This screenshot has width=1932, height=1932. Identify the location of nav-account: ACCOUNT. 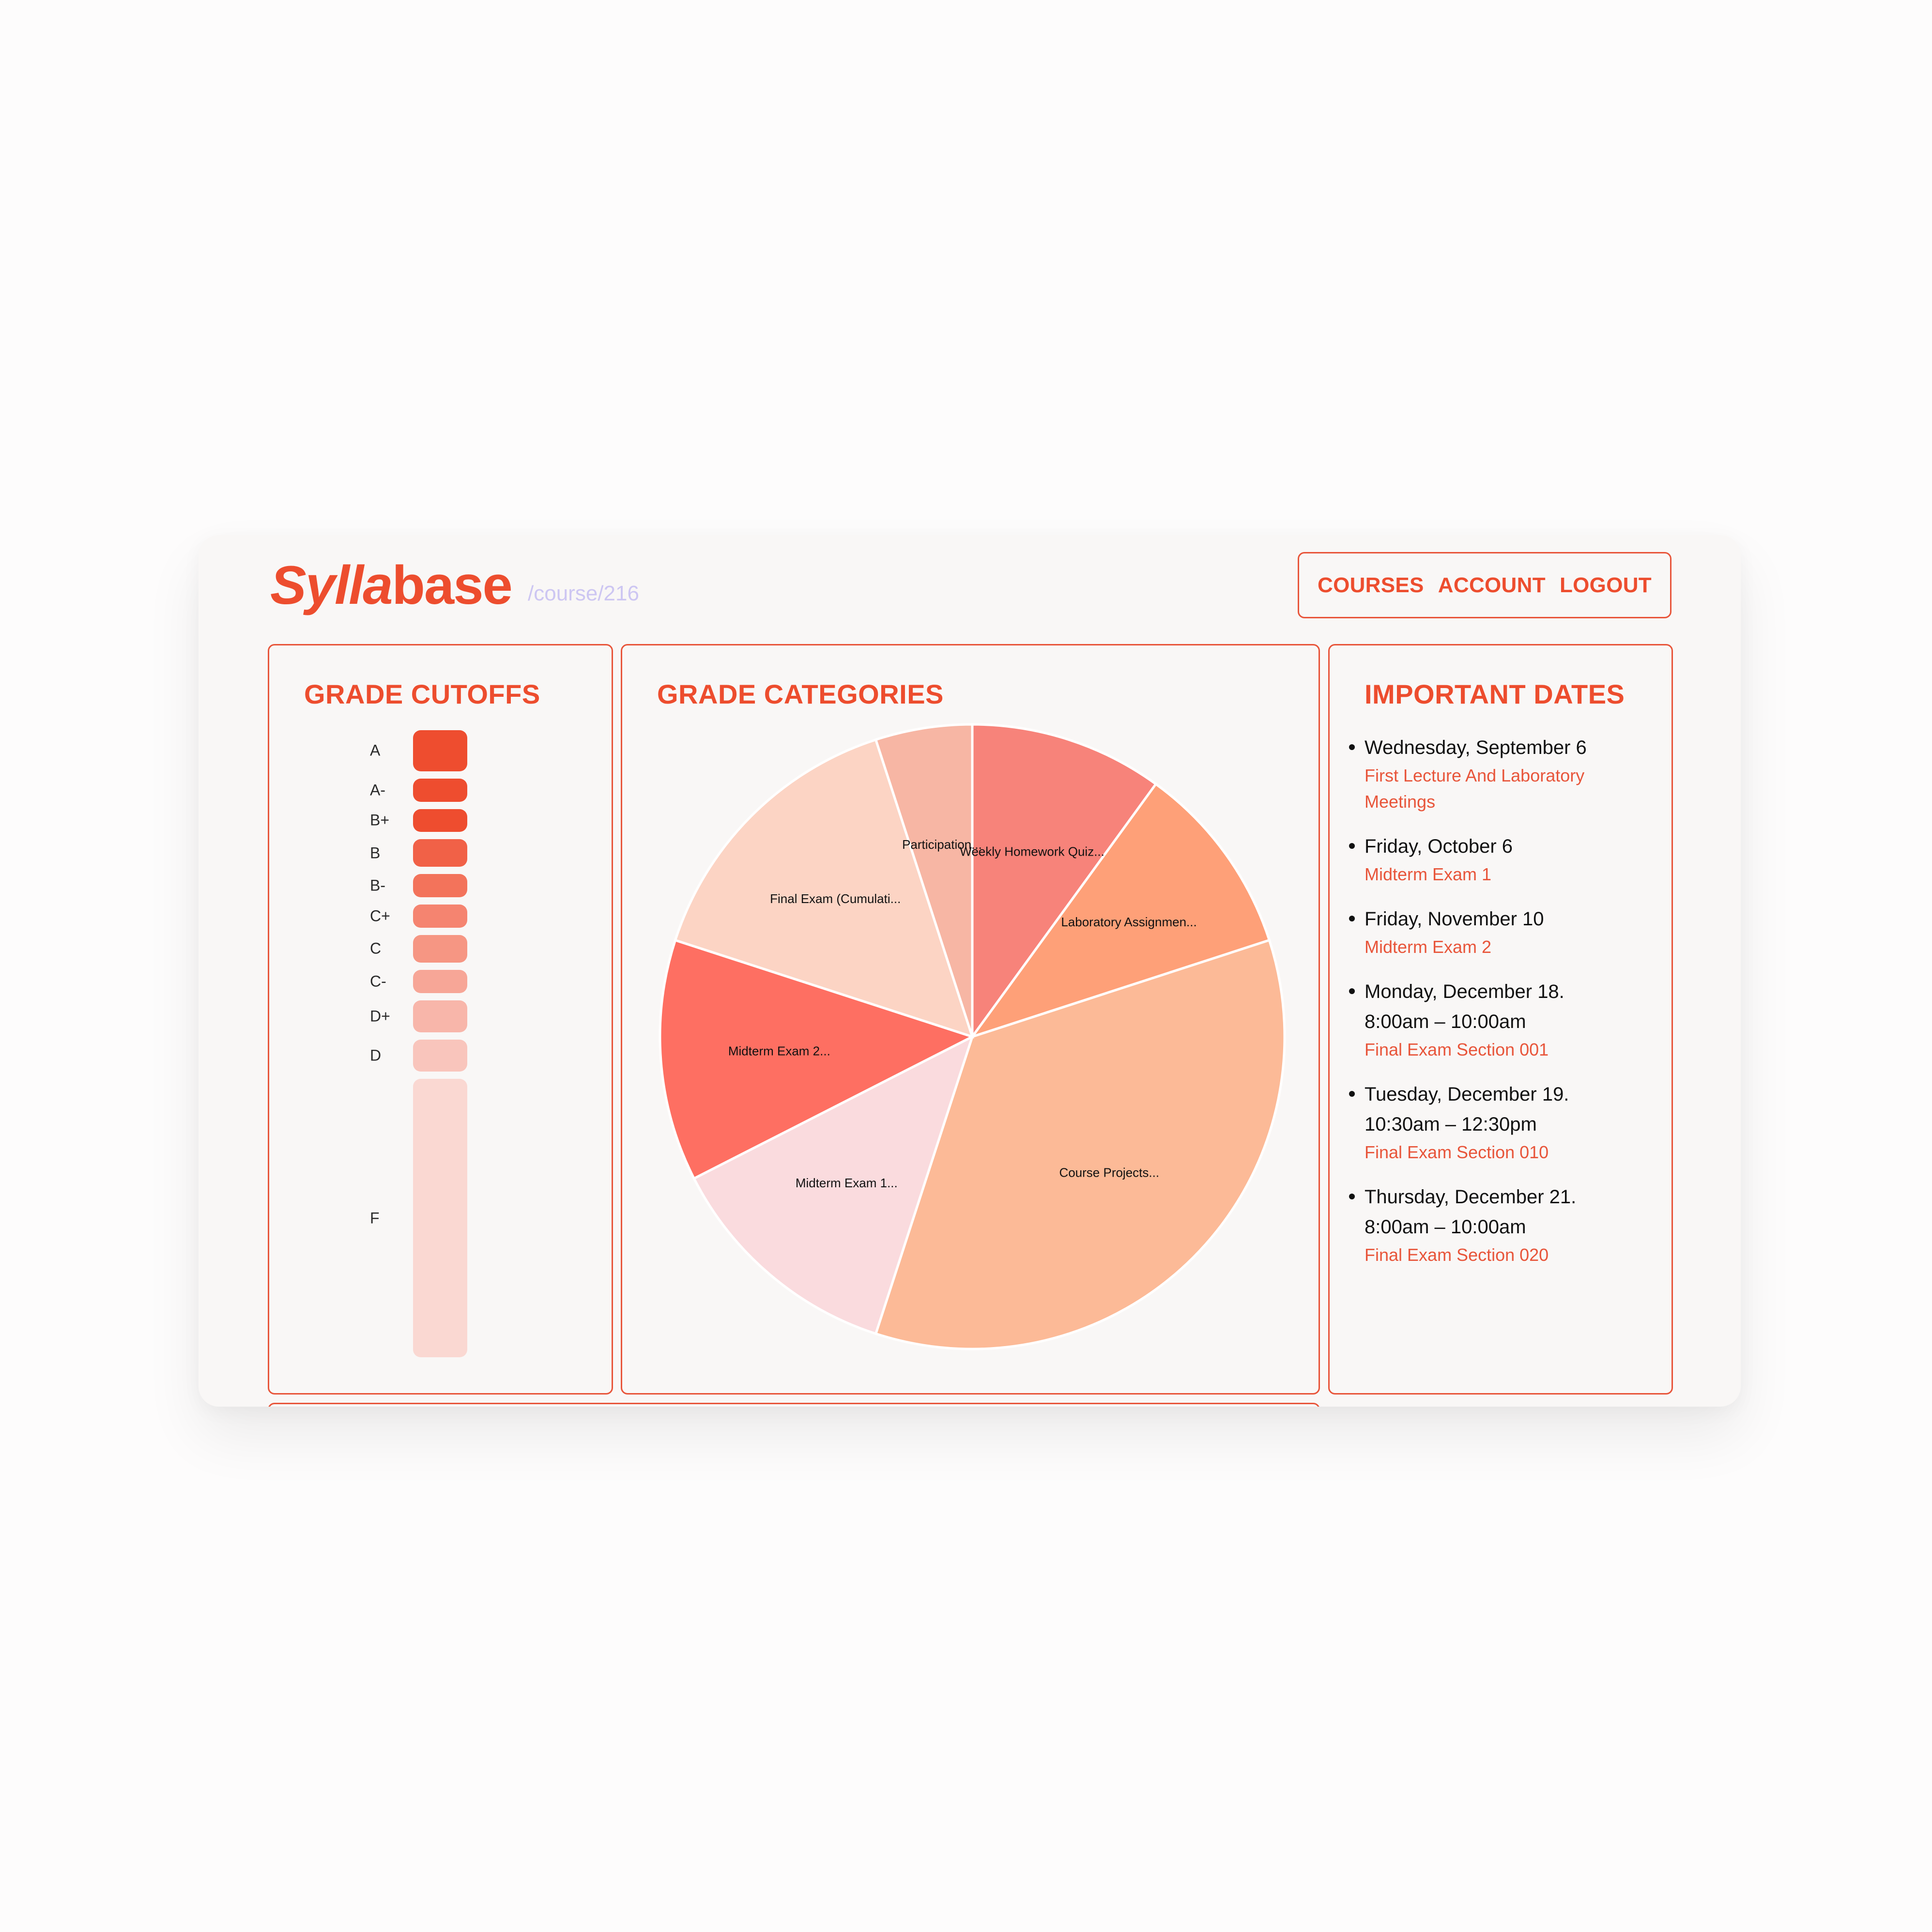
(1492, 585).